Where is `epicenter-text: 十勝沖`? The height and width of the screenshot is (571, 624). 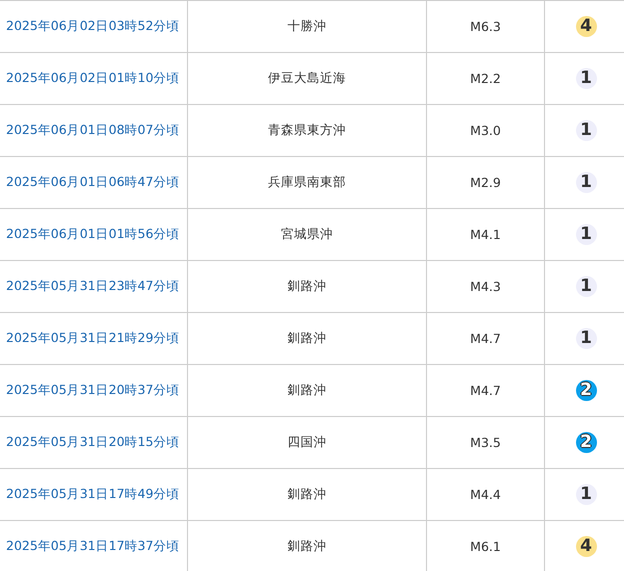
epicenter-text: 十勝沖 is located at coordinates (307, 25).